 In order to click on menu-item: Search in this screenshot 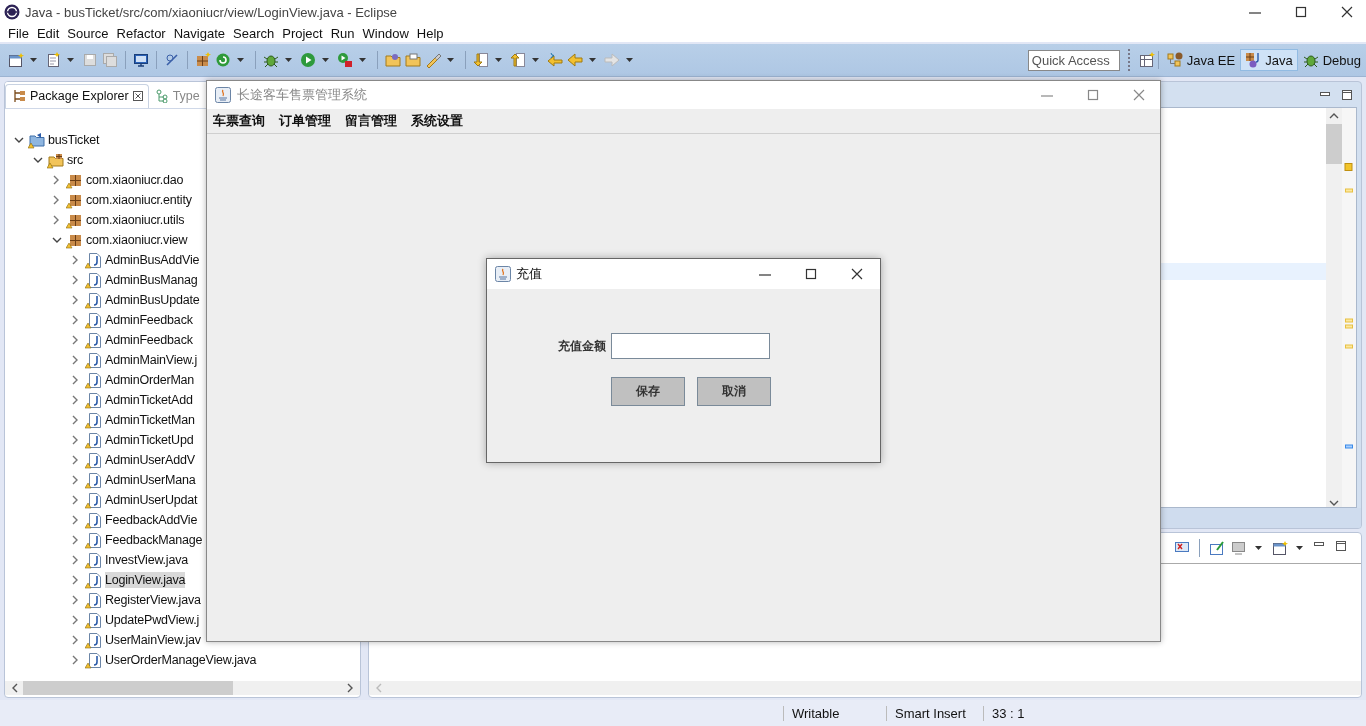, I will do `click(256, 33)`.